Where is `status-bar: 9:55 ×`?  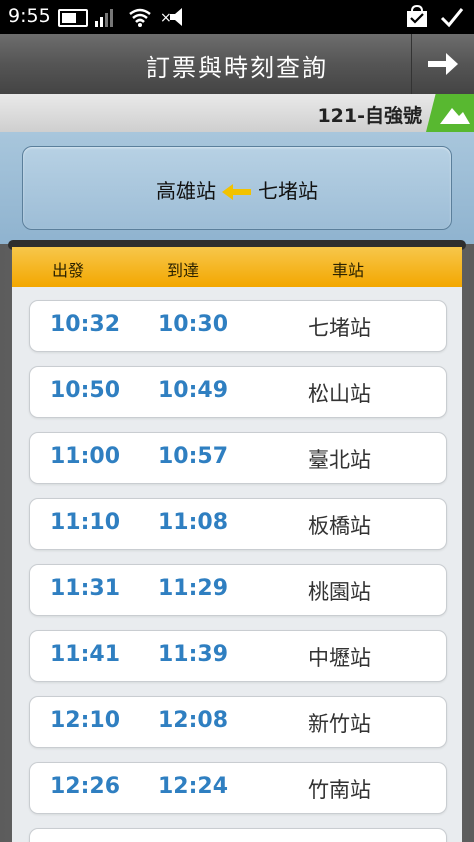
status-bar: 9:55 × is located at coordinates (237, 17).